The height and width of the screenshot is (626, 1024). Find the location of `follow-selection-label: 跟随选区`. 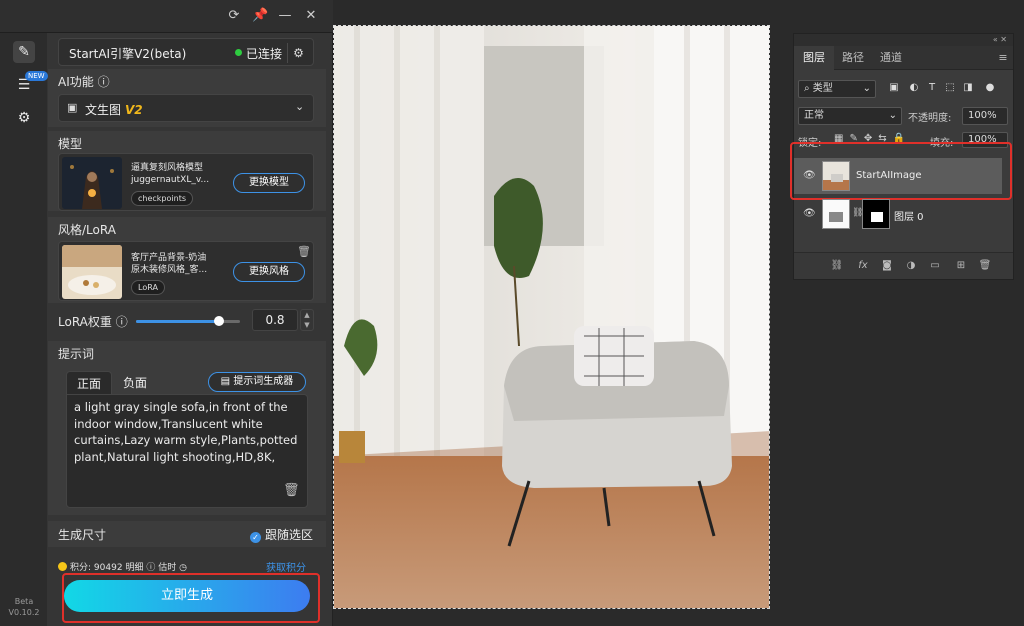

follow-selection-label: 跟随选区 is located at coordinates (289, 535).